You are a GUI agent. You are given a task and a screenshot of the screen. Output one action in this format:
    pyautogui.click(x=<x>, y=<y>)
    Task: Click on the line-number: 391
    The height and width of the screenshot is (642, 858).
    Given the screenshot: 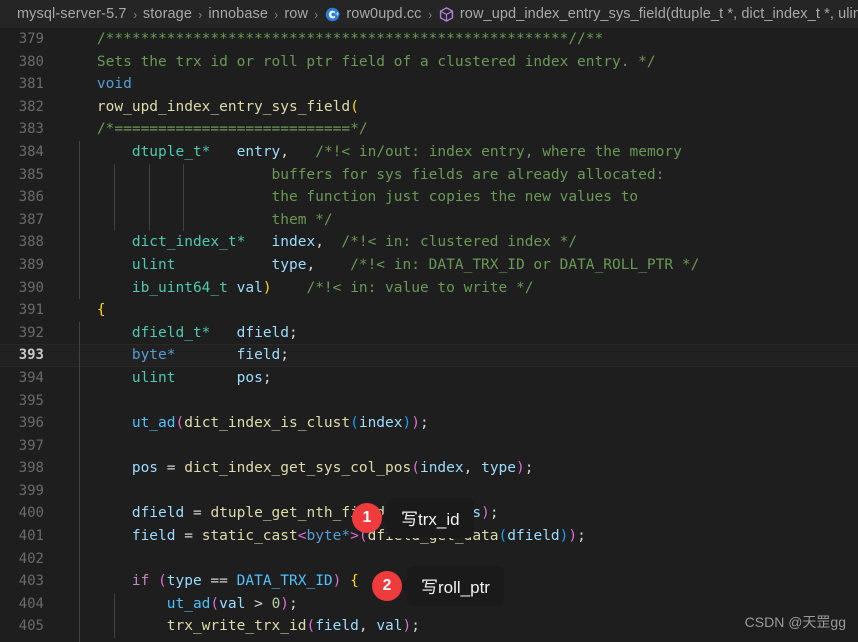 What is the action you would take?
    pyautogui.click(x=31, y=310)
    